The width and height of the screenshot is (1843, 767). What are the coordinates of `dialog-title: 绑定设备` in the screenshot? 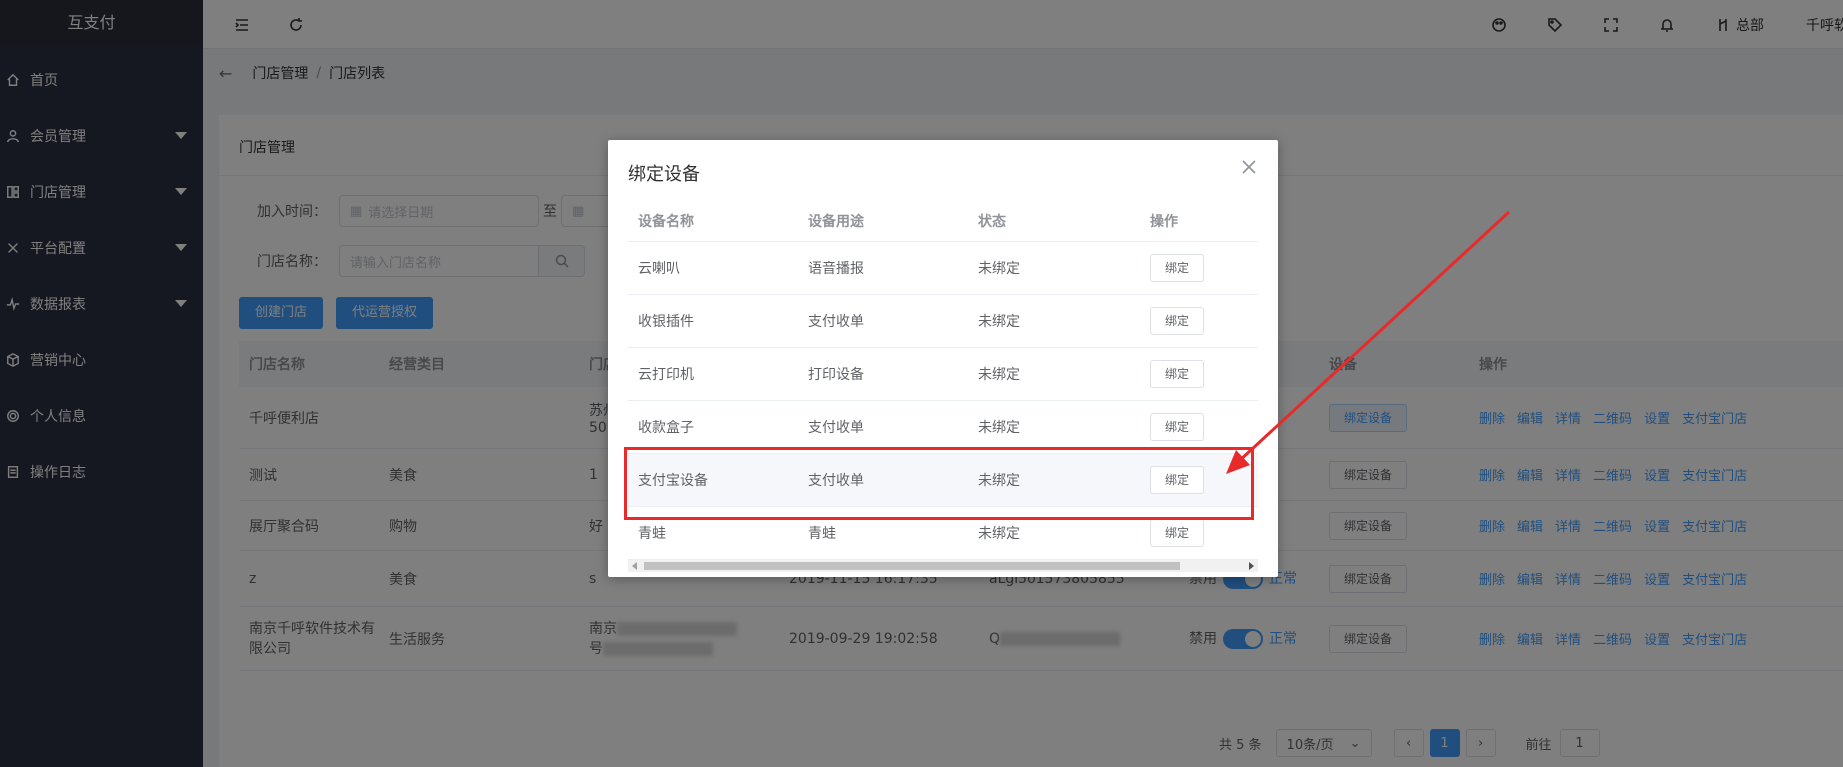 It's located at (664, 174).